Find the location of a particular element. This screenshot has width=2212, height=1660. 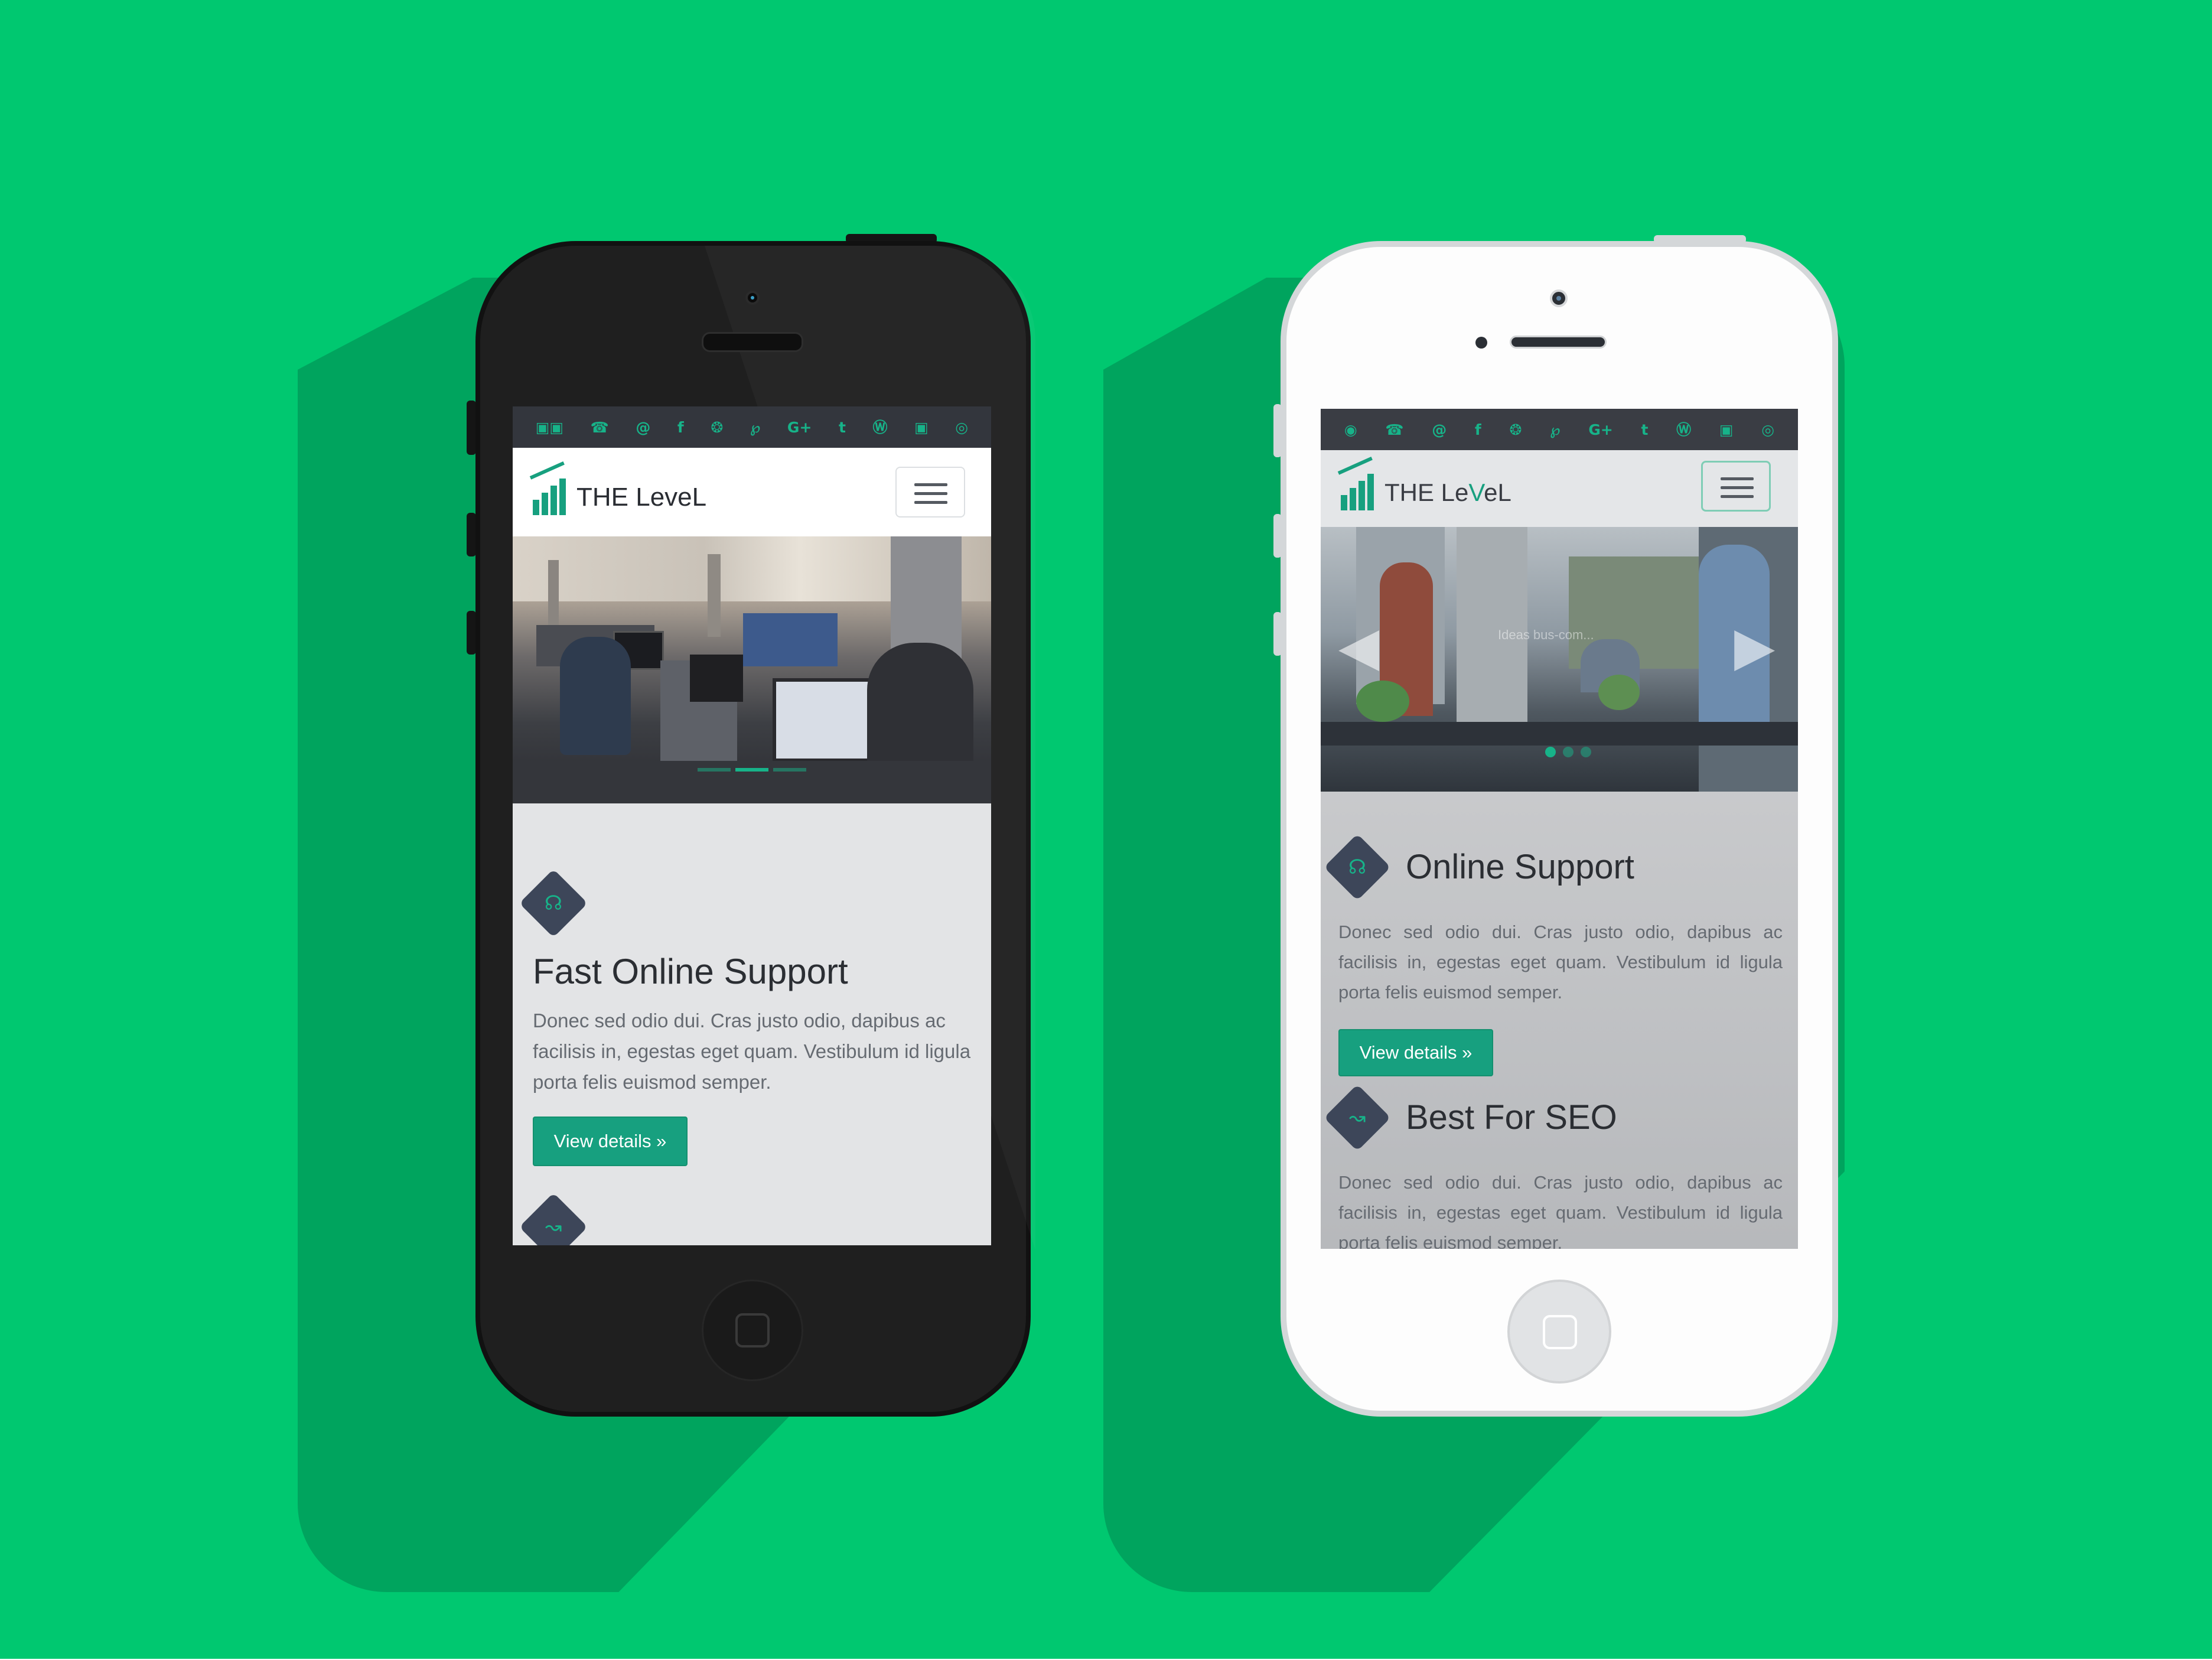

brand-name: THE LeVeL is located at coordinates (1447, 492).